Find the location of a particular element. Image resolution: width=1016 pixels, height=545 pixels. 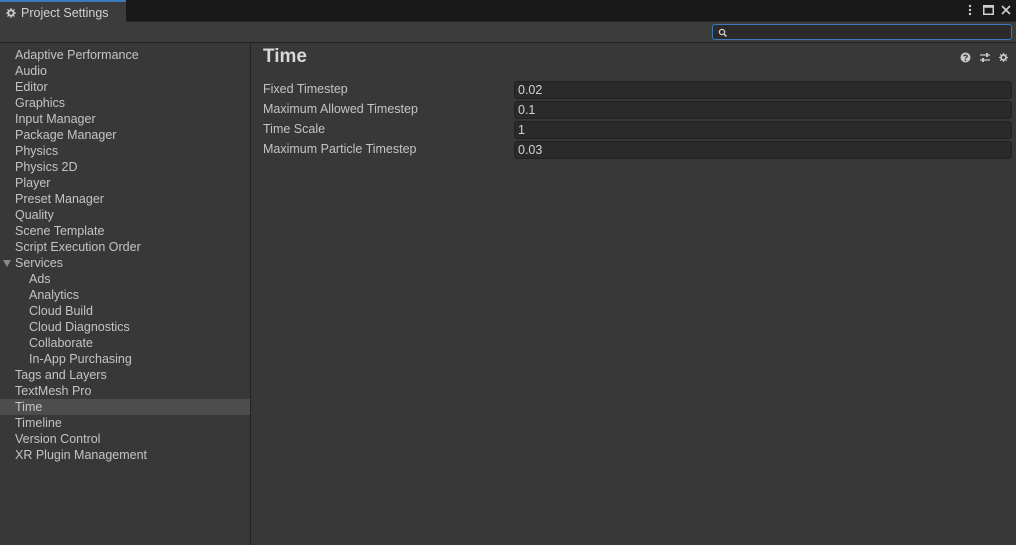

sidebar-item-script-execution-order: Script Execution Order is located at coordinates (125, 247).